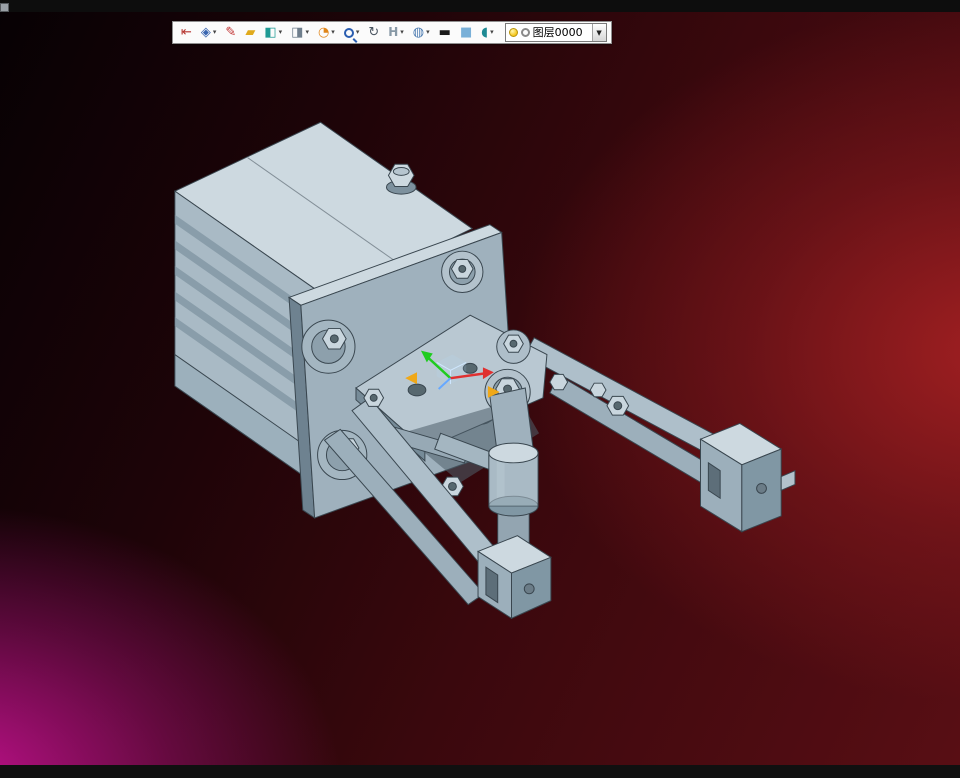 The width and height of the screenshot is (960, 778). I want to click on magnifier-icon, so click(348, 32).